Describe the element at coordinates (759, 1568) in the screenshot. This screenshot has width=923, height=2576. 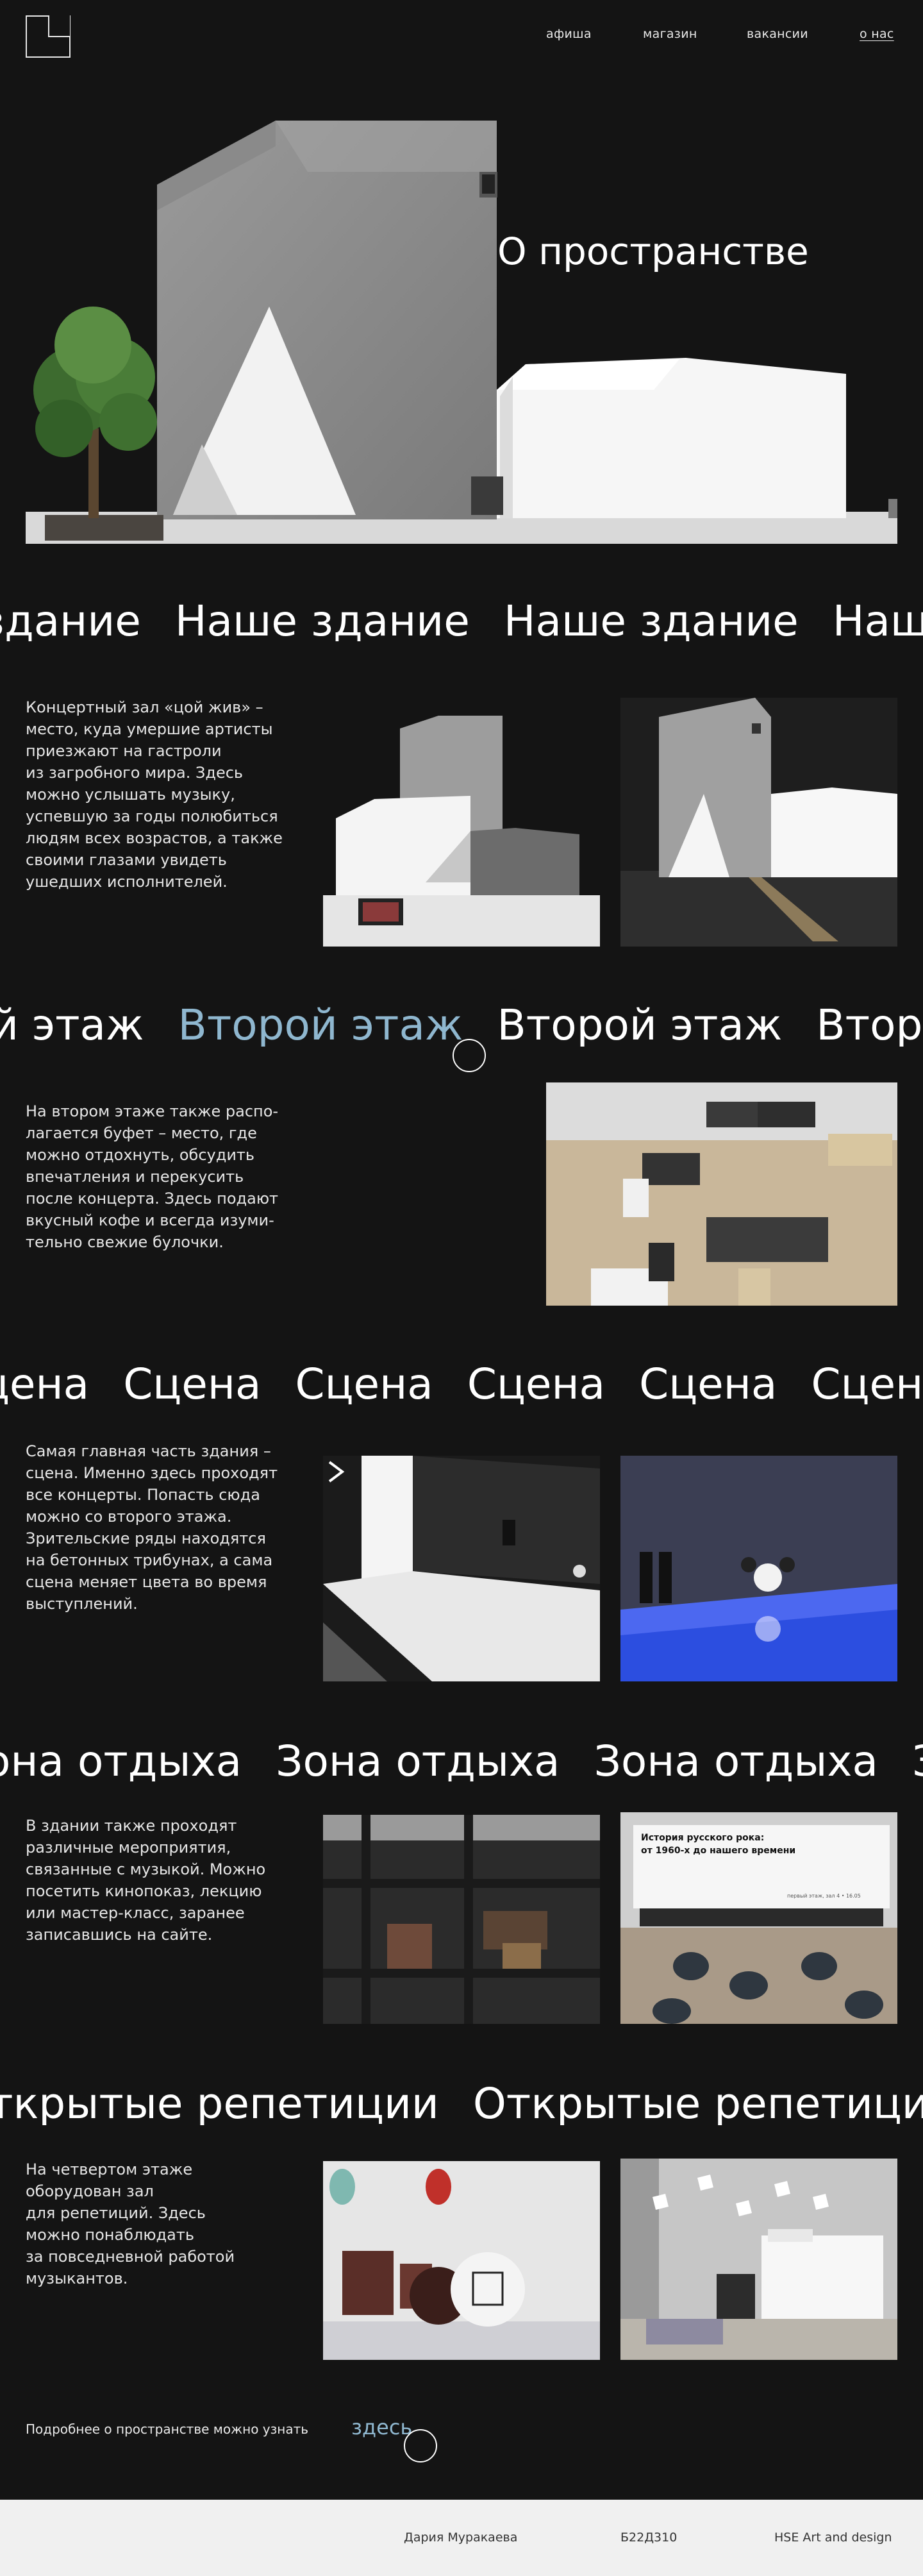
I see `stage-render-blue` at that location.